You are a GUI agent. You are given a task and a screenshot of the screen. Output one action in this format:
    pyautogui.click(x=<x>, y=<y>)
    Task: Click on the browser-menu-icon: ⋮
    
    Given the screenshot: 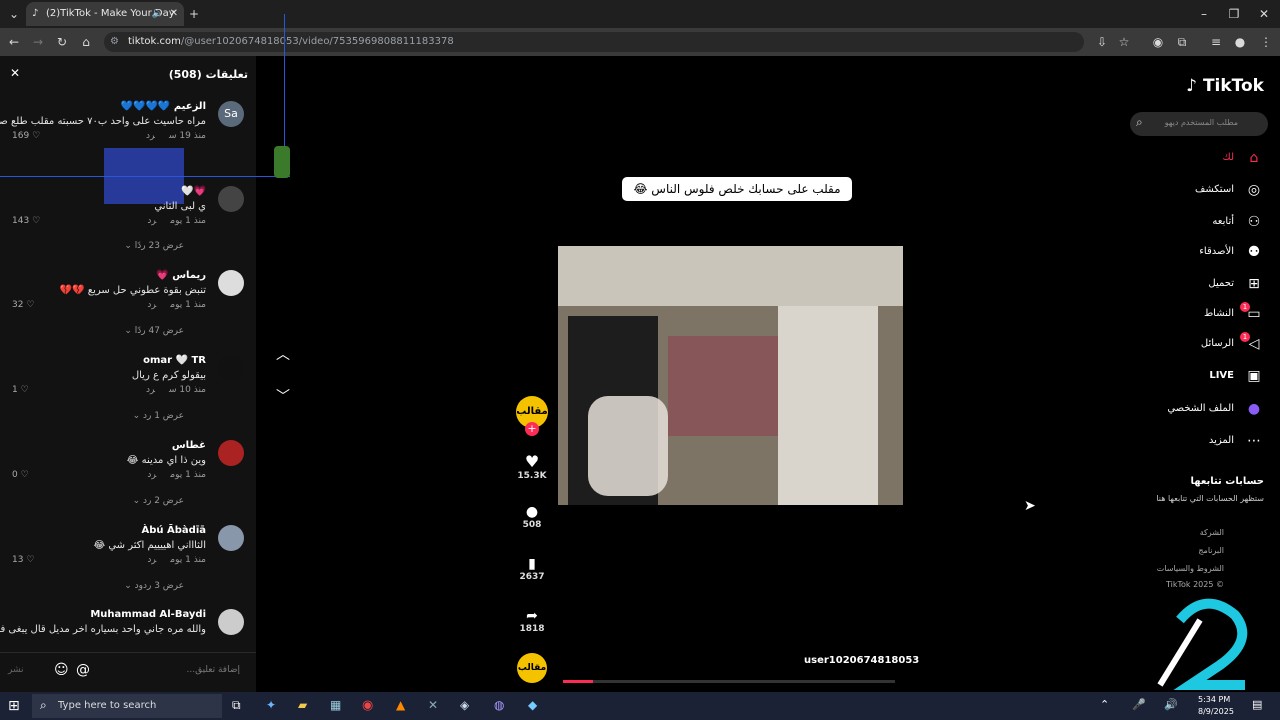 What is the action you would take?
    pyautogui.click(x=1266, y=42)
    